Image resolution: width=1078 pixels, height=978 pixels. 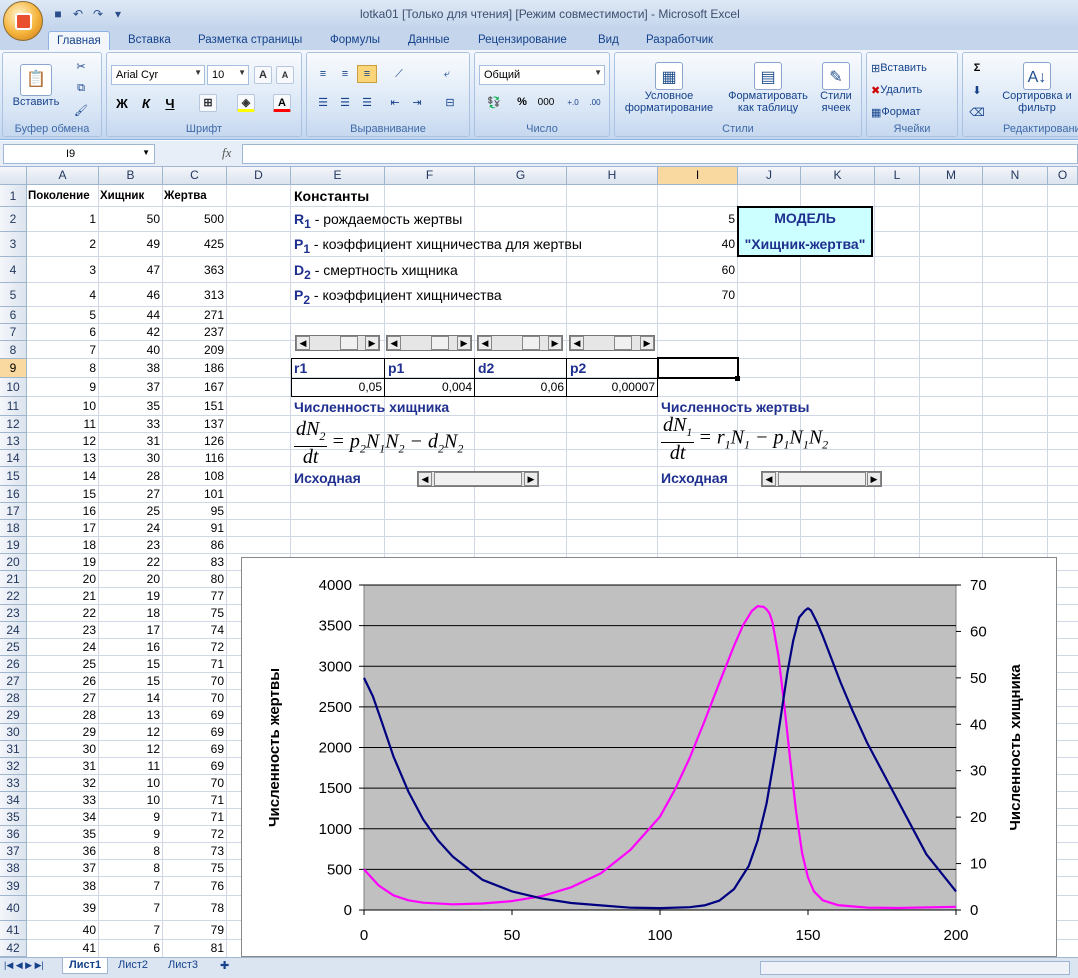 I want to click on increase-indent-icon: ⇥, so click(x=417, y=102).